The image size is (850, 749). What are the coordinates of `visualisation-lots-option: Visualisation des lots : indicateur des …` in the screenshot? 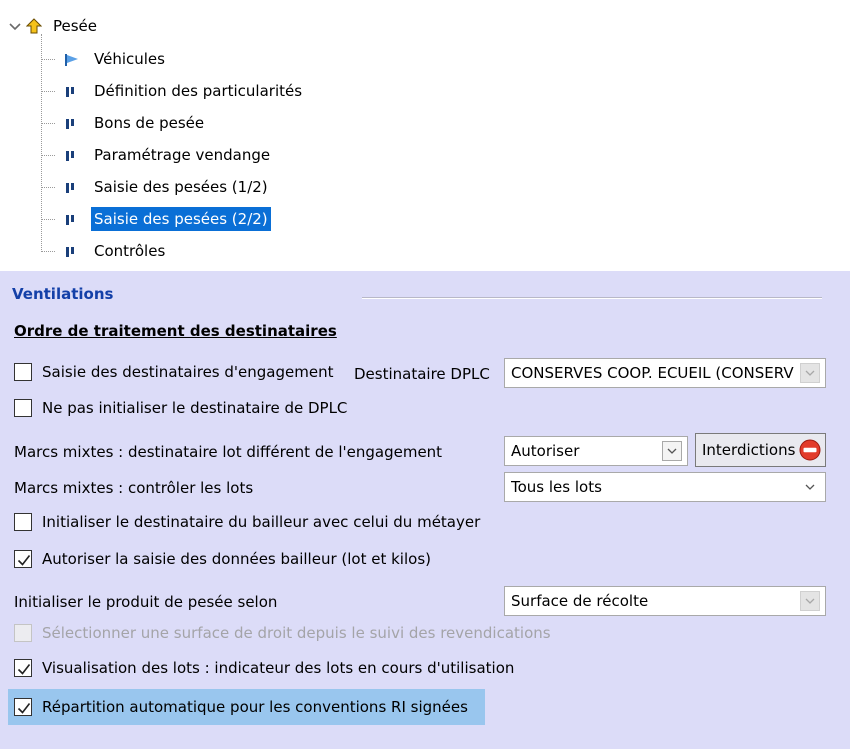 It's located at (264, 668).